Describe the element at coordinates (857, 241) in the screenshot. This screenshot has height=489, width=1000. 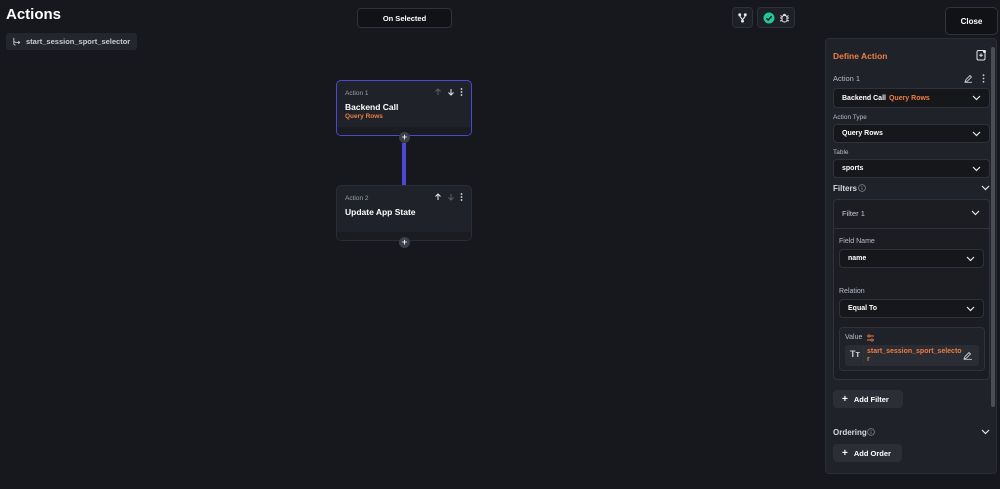
I see `field-name-label: Field Name` at that location.